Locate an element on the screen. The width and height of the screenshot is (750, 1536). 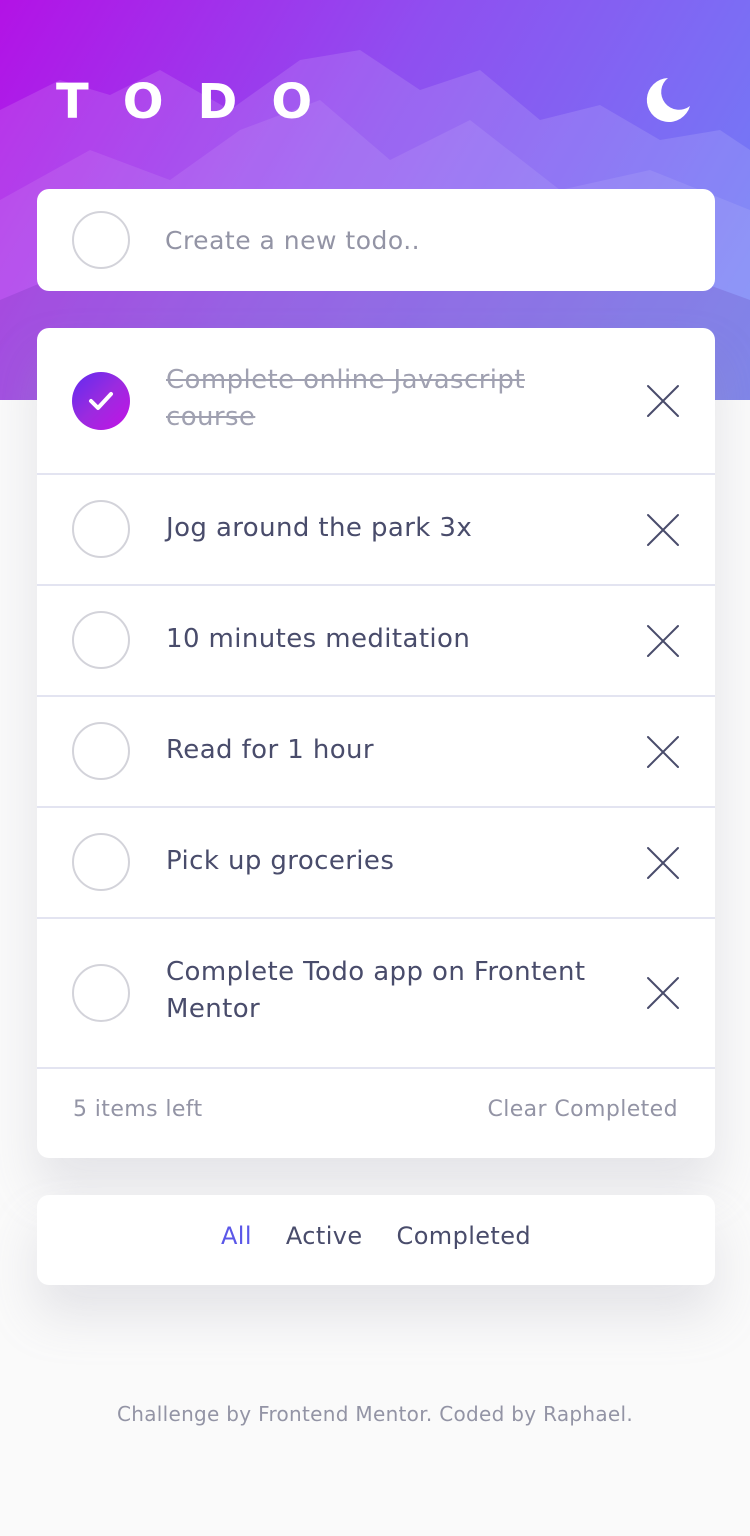
moon-icon is located at coordinates (668, 100).